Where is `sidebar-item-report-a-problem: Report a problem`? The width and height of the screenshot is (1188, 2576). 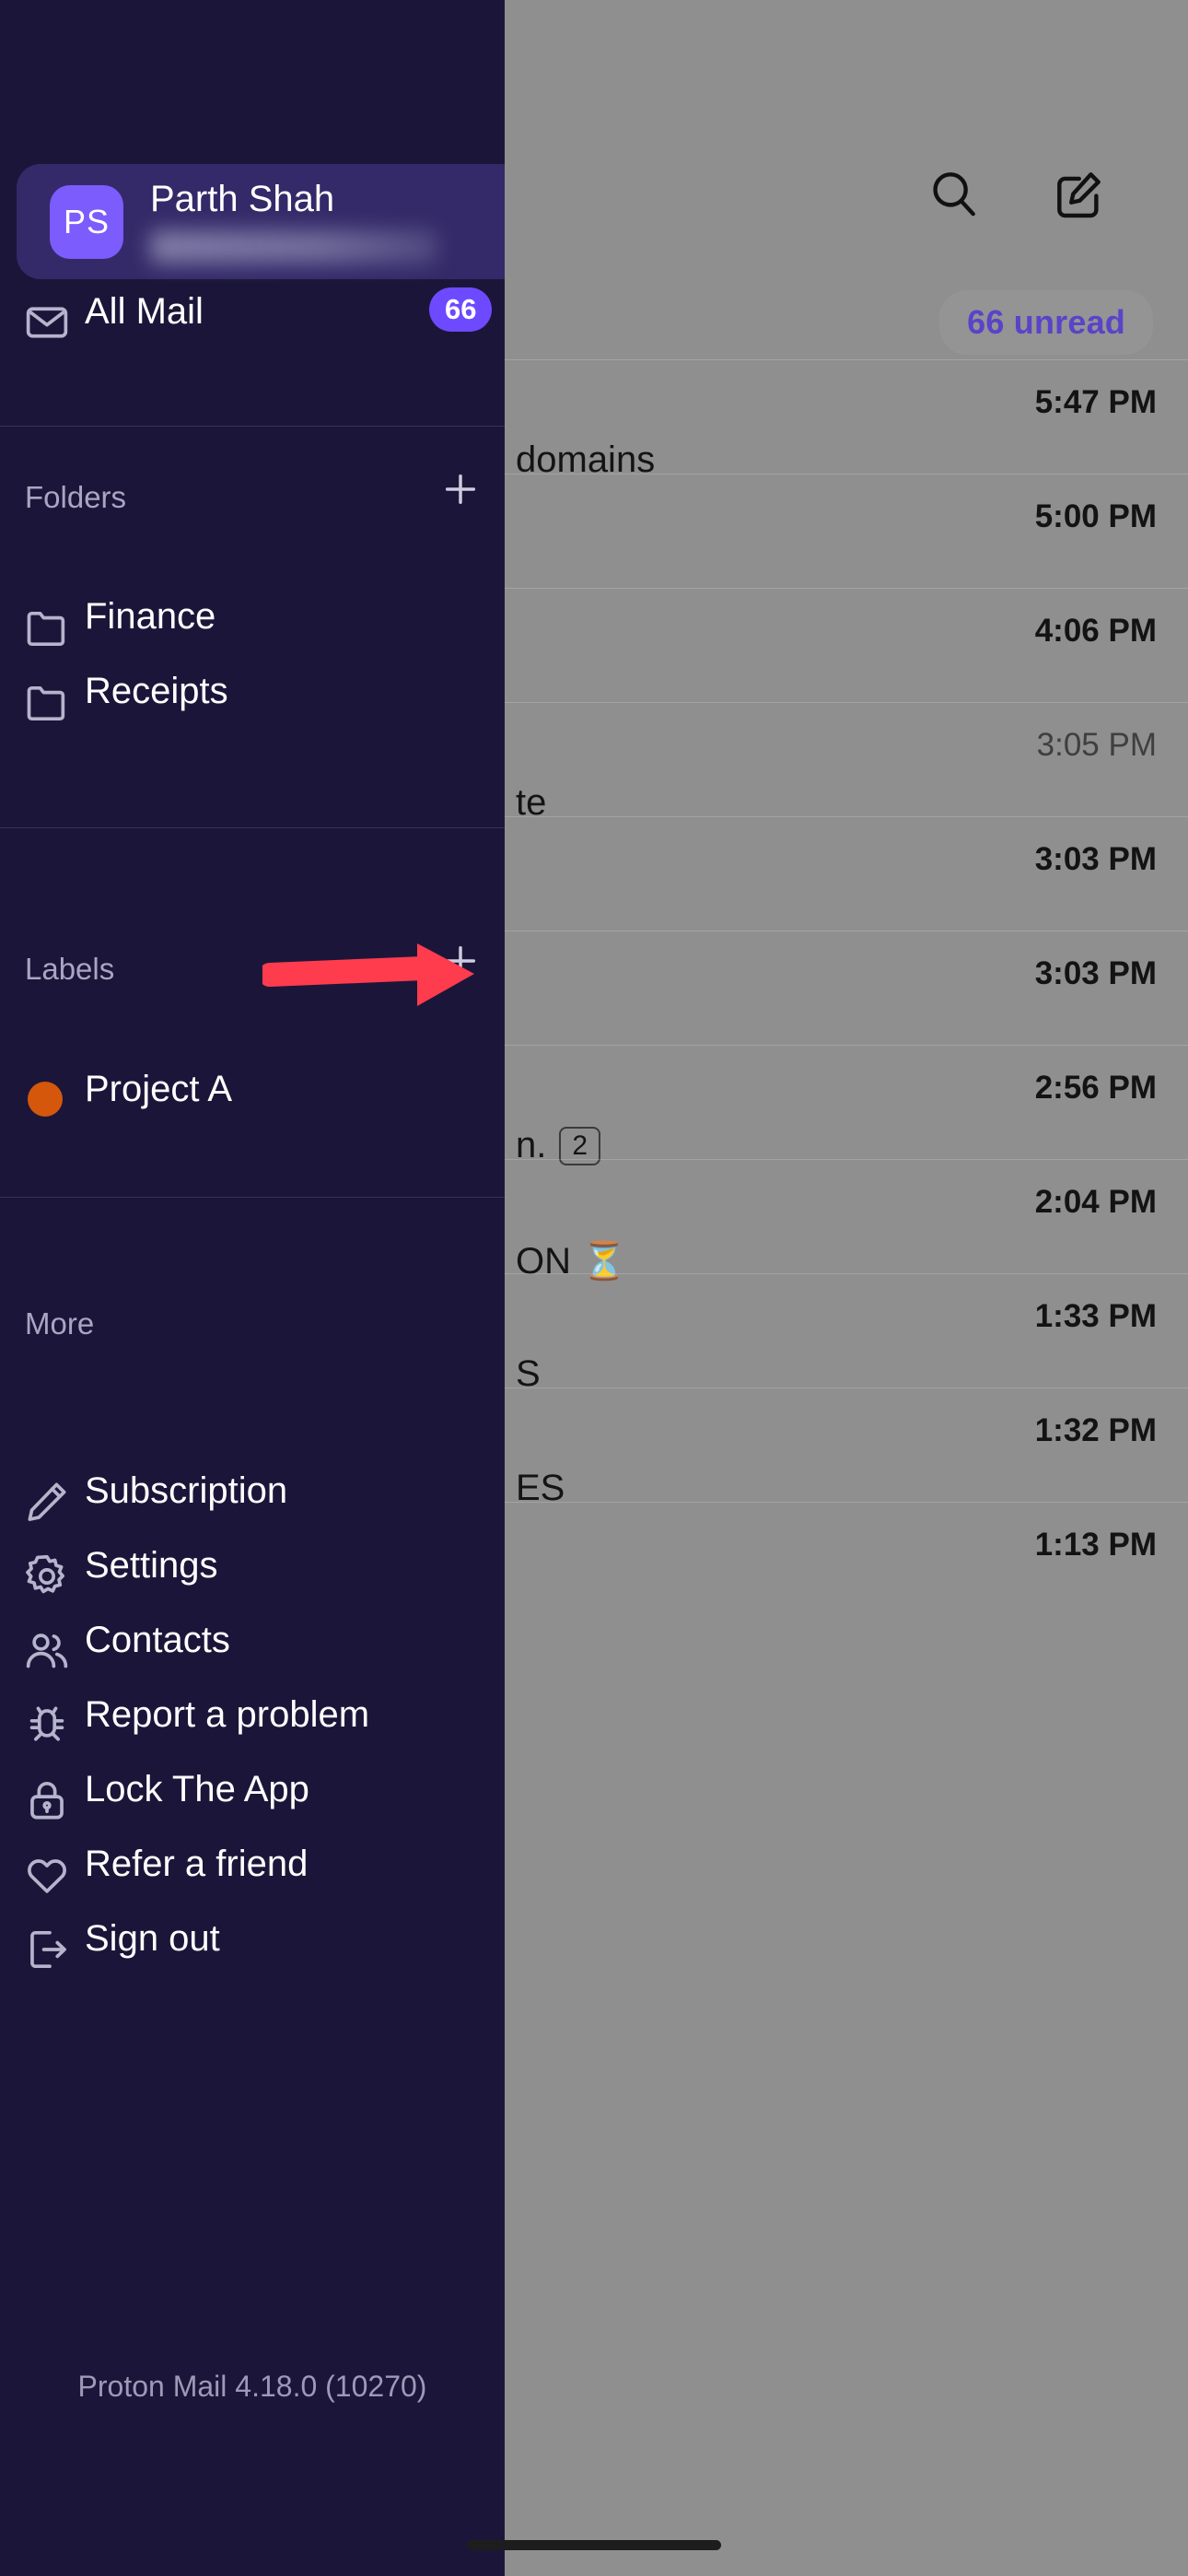
sidebar-item-report-a-problem: Report a problem is located at coordinates (253, 1732).